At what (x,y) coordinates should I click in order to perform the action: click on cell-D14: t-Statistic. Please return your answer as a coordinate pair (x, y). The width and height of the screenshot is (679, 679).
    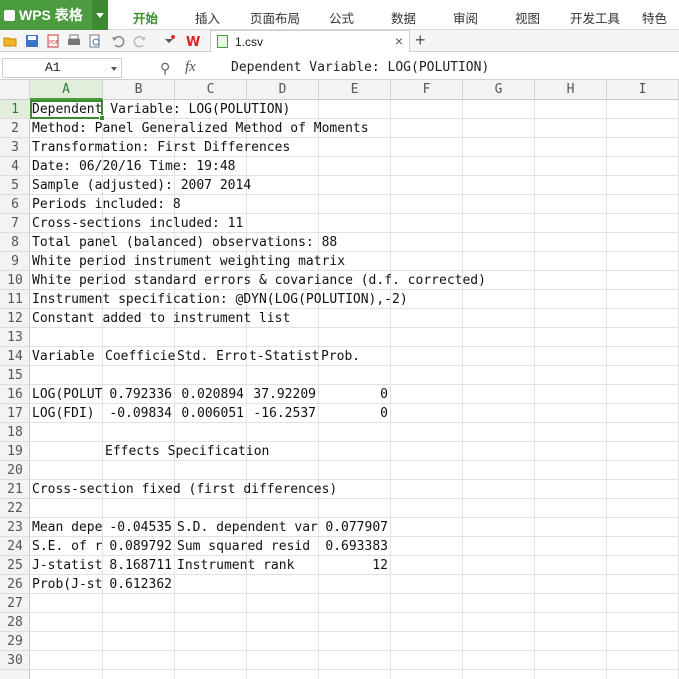
    Looking at the image, I should click on (283, 356).